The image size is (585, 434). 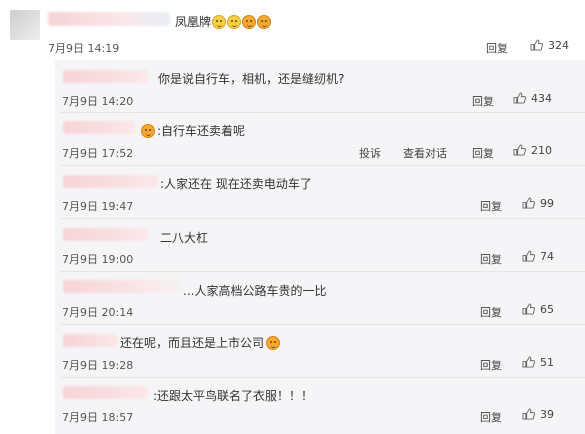 What do you see at coordinates (192, 130) in the screenshot?
I see `reply-text: :自行车还卖着呢` at bounding box center [192, 130].